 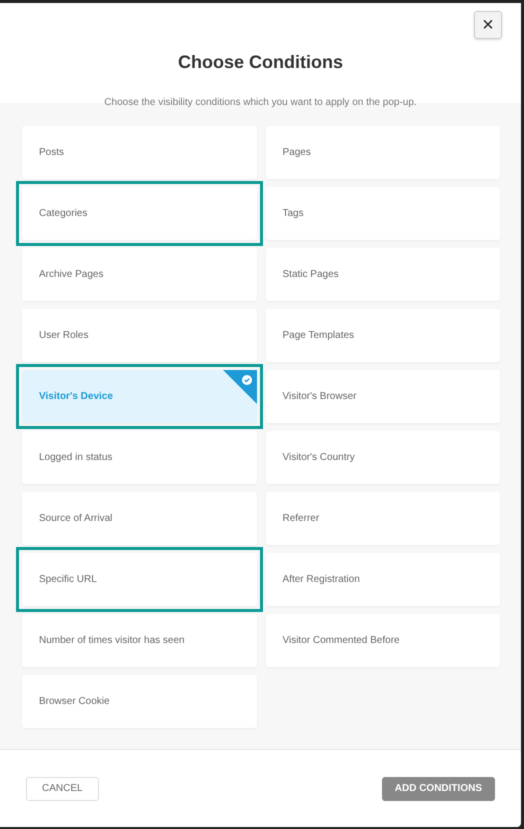 I want to click on condition-card: Number of times visitor has seen, so click(x=139, y=640).